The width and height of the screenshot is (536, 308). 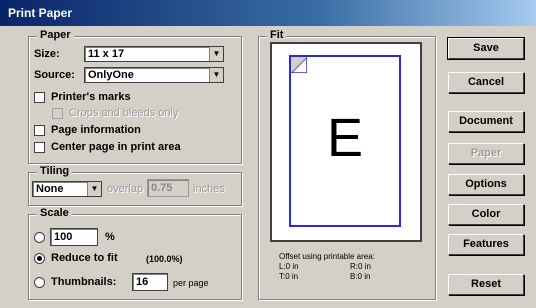 What do you see at coordinates (486, 48) in the screenshot?
I see `save-button: Save` at bounding box center [486, 48].